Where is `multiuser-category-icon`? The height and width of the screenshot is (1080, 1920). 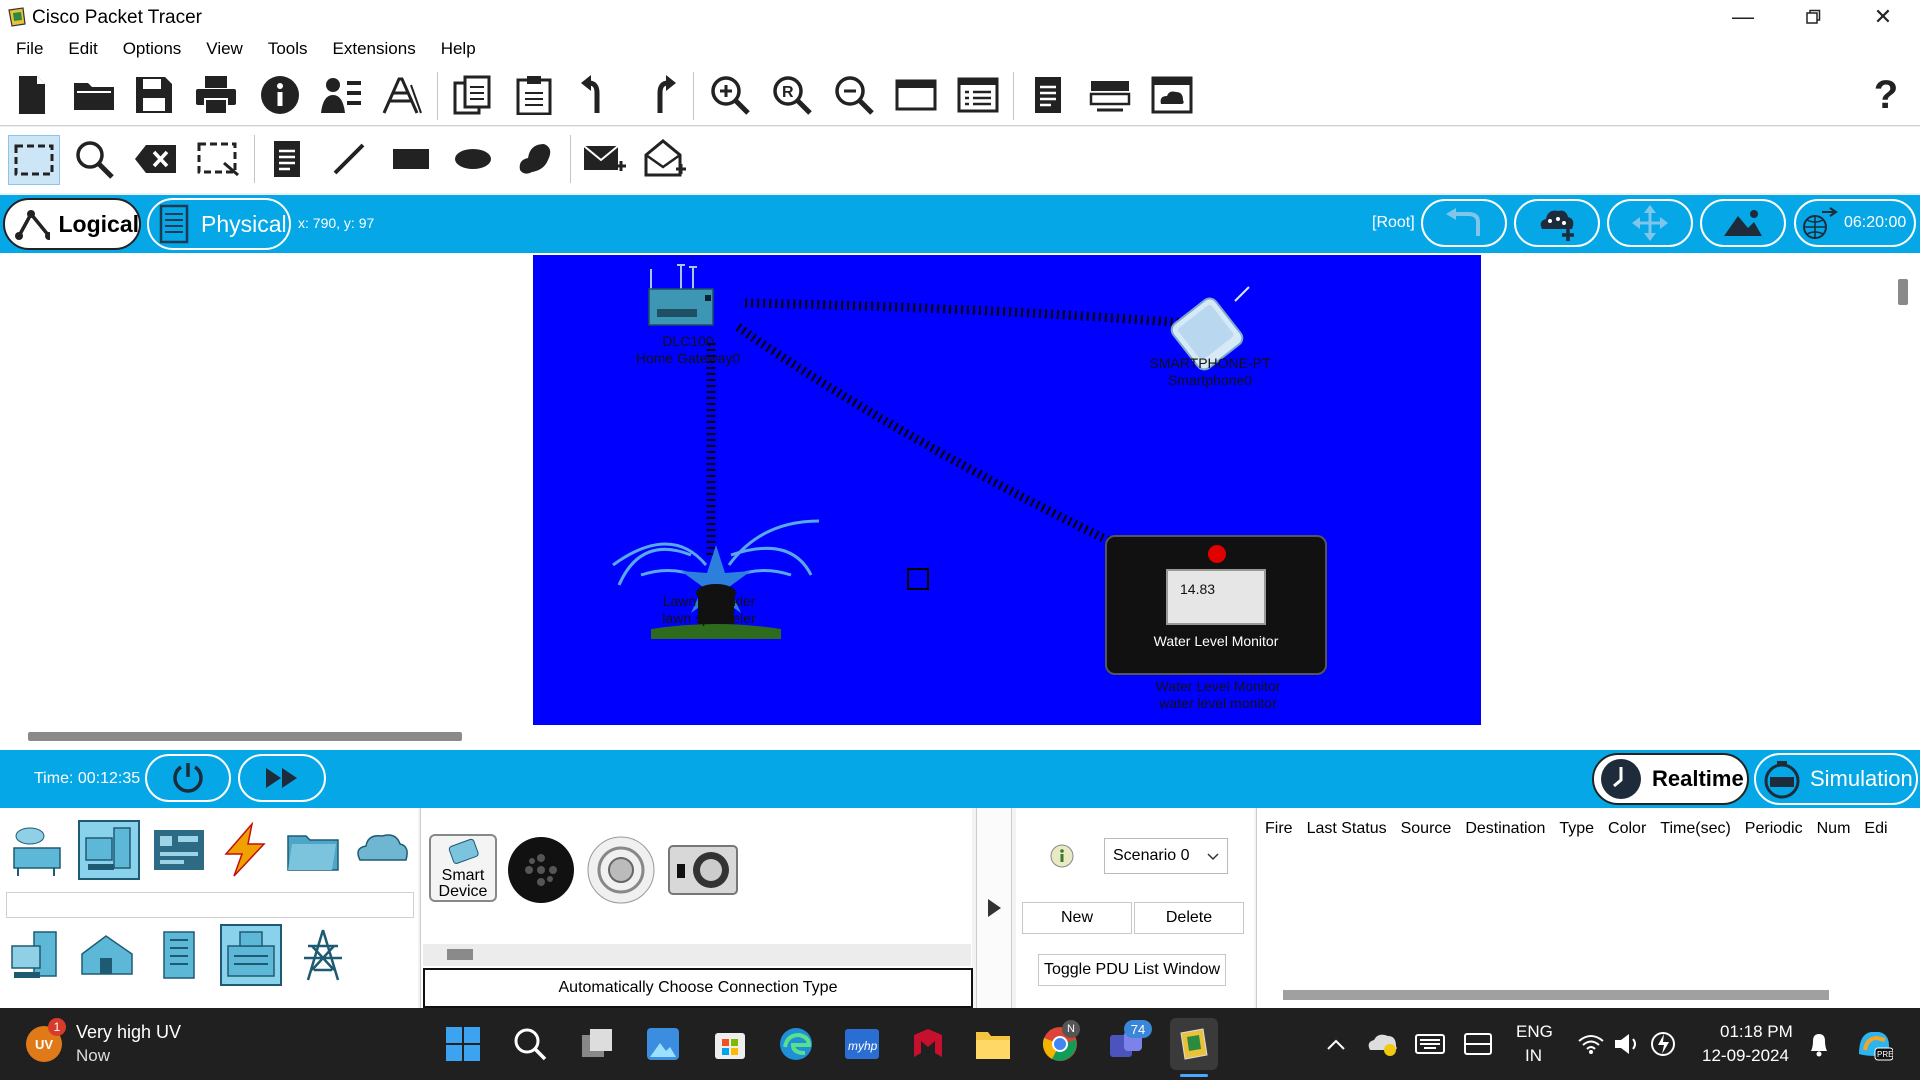 multiuser-category-icon is located at coordinates (382, 850).